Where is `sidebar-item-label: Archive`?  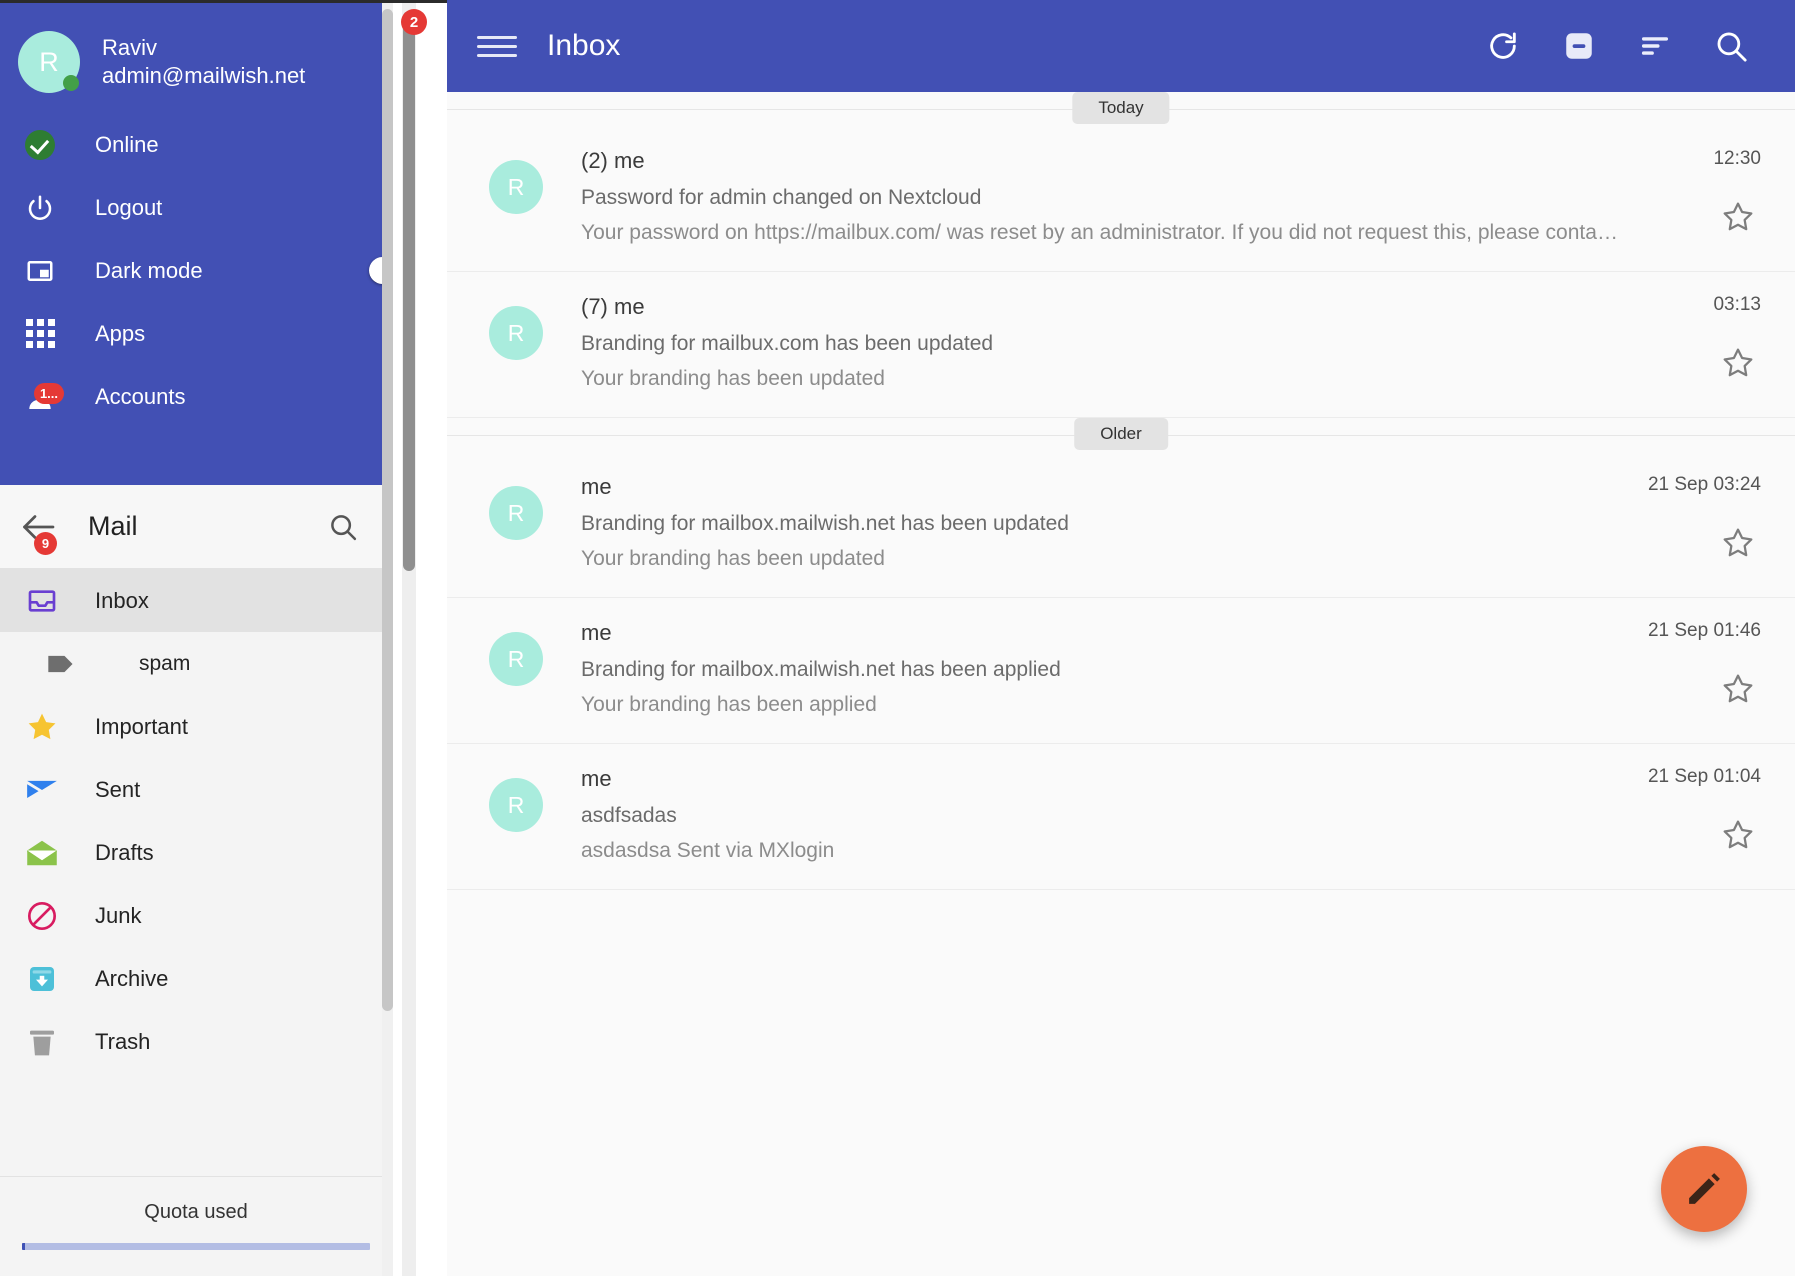 sidebar-item-label: Archive is located at coordinates (132, 978).